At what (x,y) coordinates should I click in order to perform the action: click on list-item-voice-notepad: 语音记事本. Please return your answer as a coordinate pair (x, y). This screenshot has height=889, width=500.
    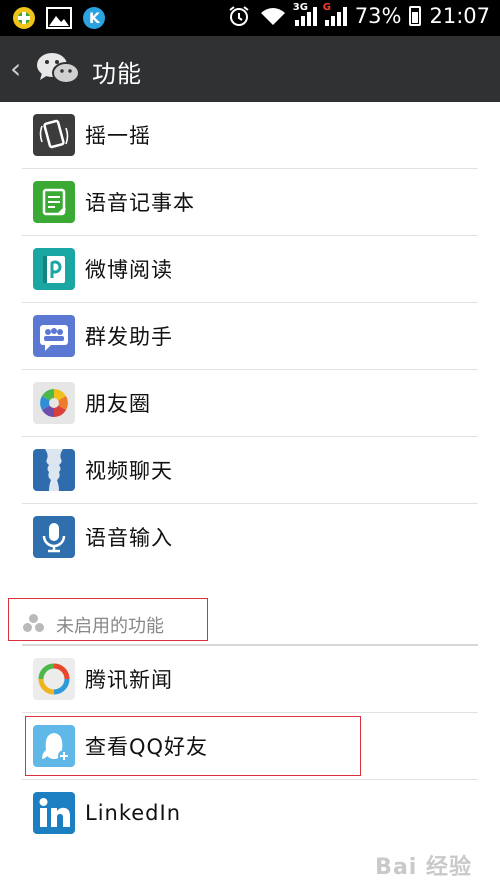
    Looking at the image, I should click on (250, 202).